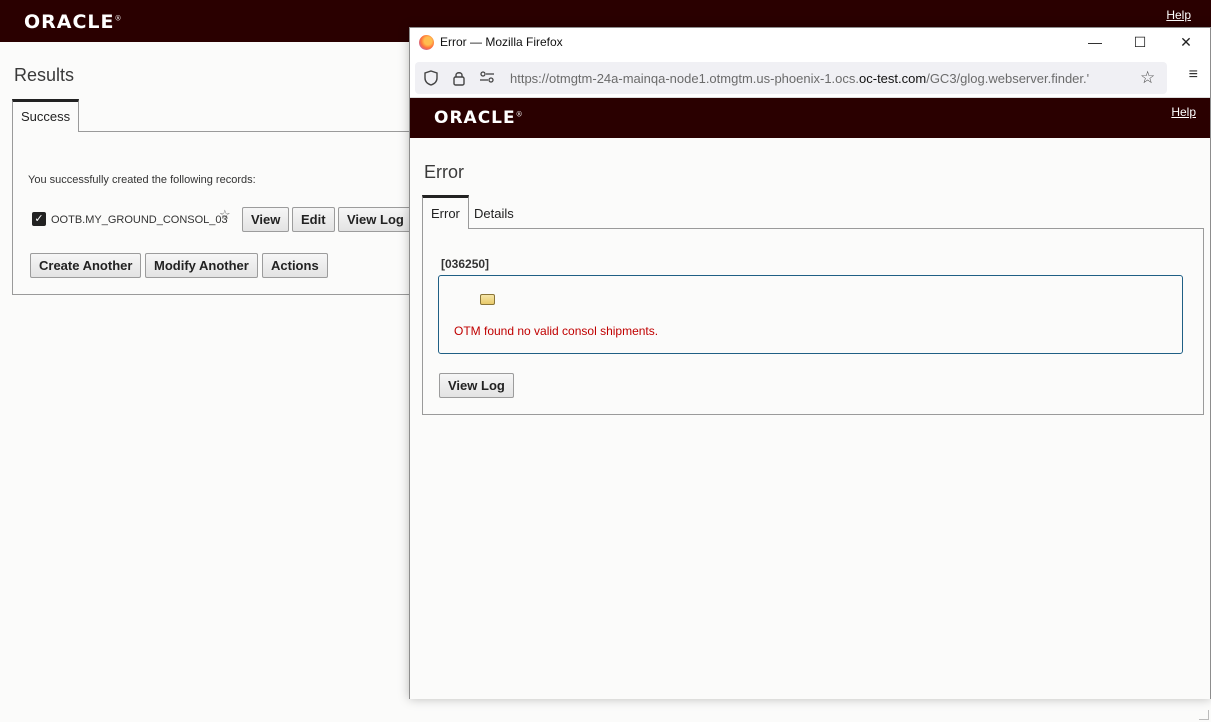  Describe the element at coordinates (201, 265) in the screenshot. I see `modify-another-button: Modify Another` at that location.